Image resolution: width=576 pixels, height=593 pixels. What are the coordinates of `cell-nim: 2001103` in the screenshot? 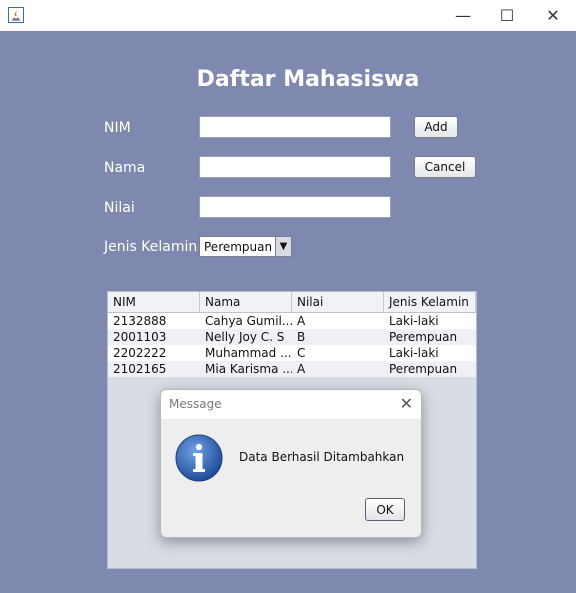 It's located at (140, 337).